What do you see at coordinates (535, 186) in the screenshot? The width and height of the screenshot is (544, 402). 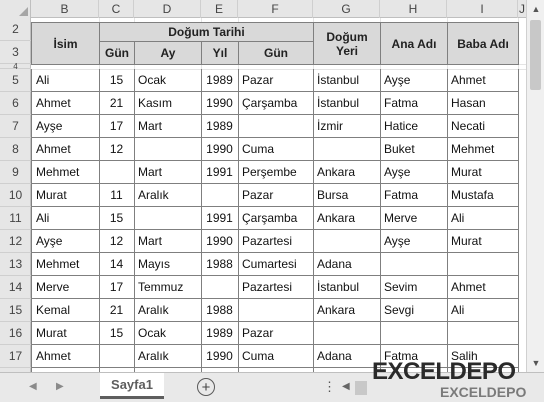 I see `vertical-scrollbar: ▲ ▼` at bounding box center [535, 186].